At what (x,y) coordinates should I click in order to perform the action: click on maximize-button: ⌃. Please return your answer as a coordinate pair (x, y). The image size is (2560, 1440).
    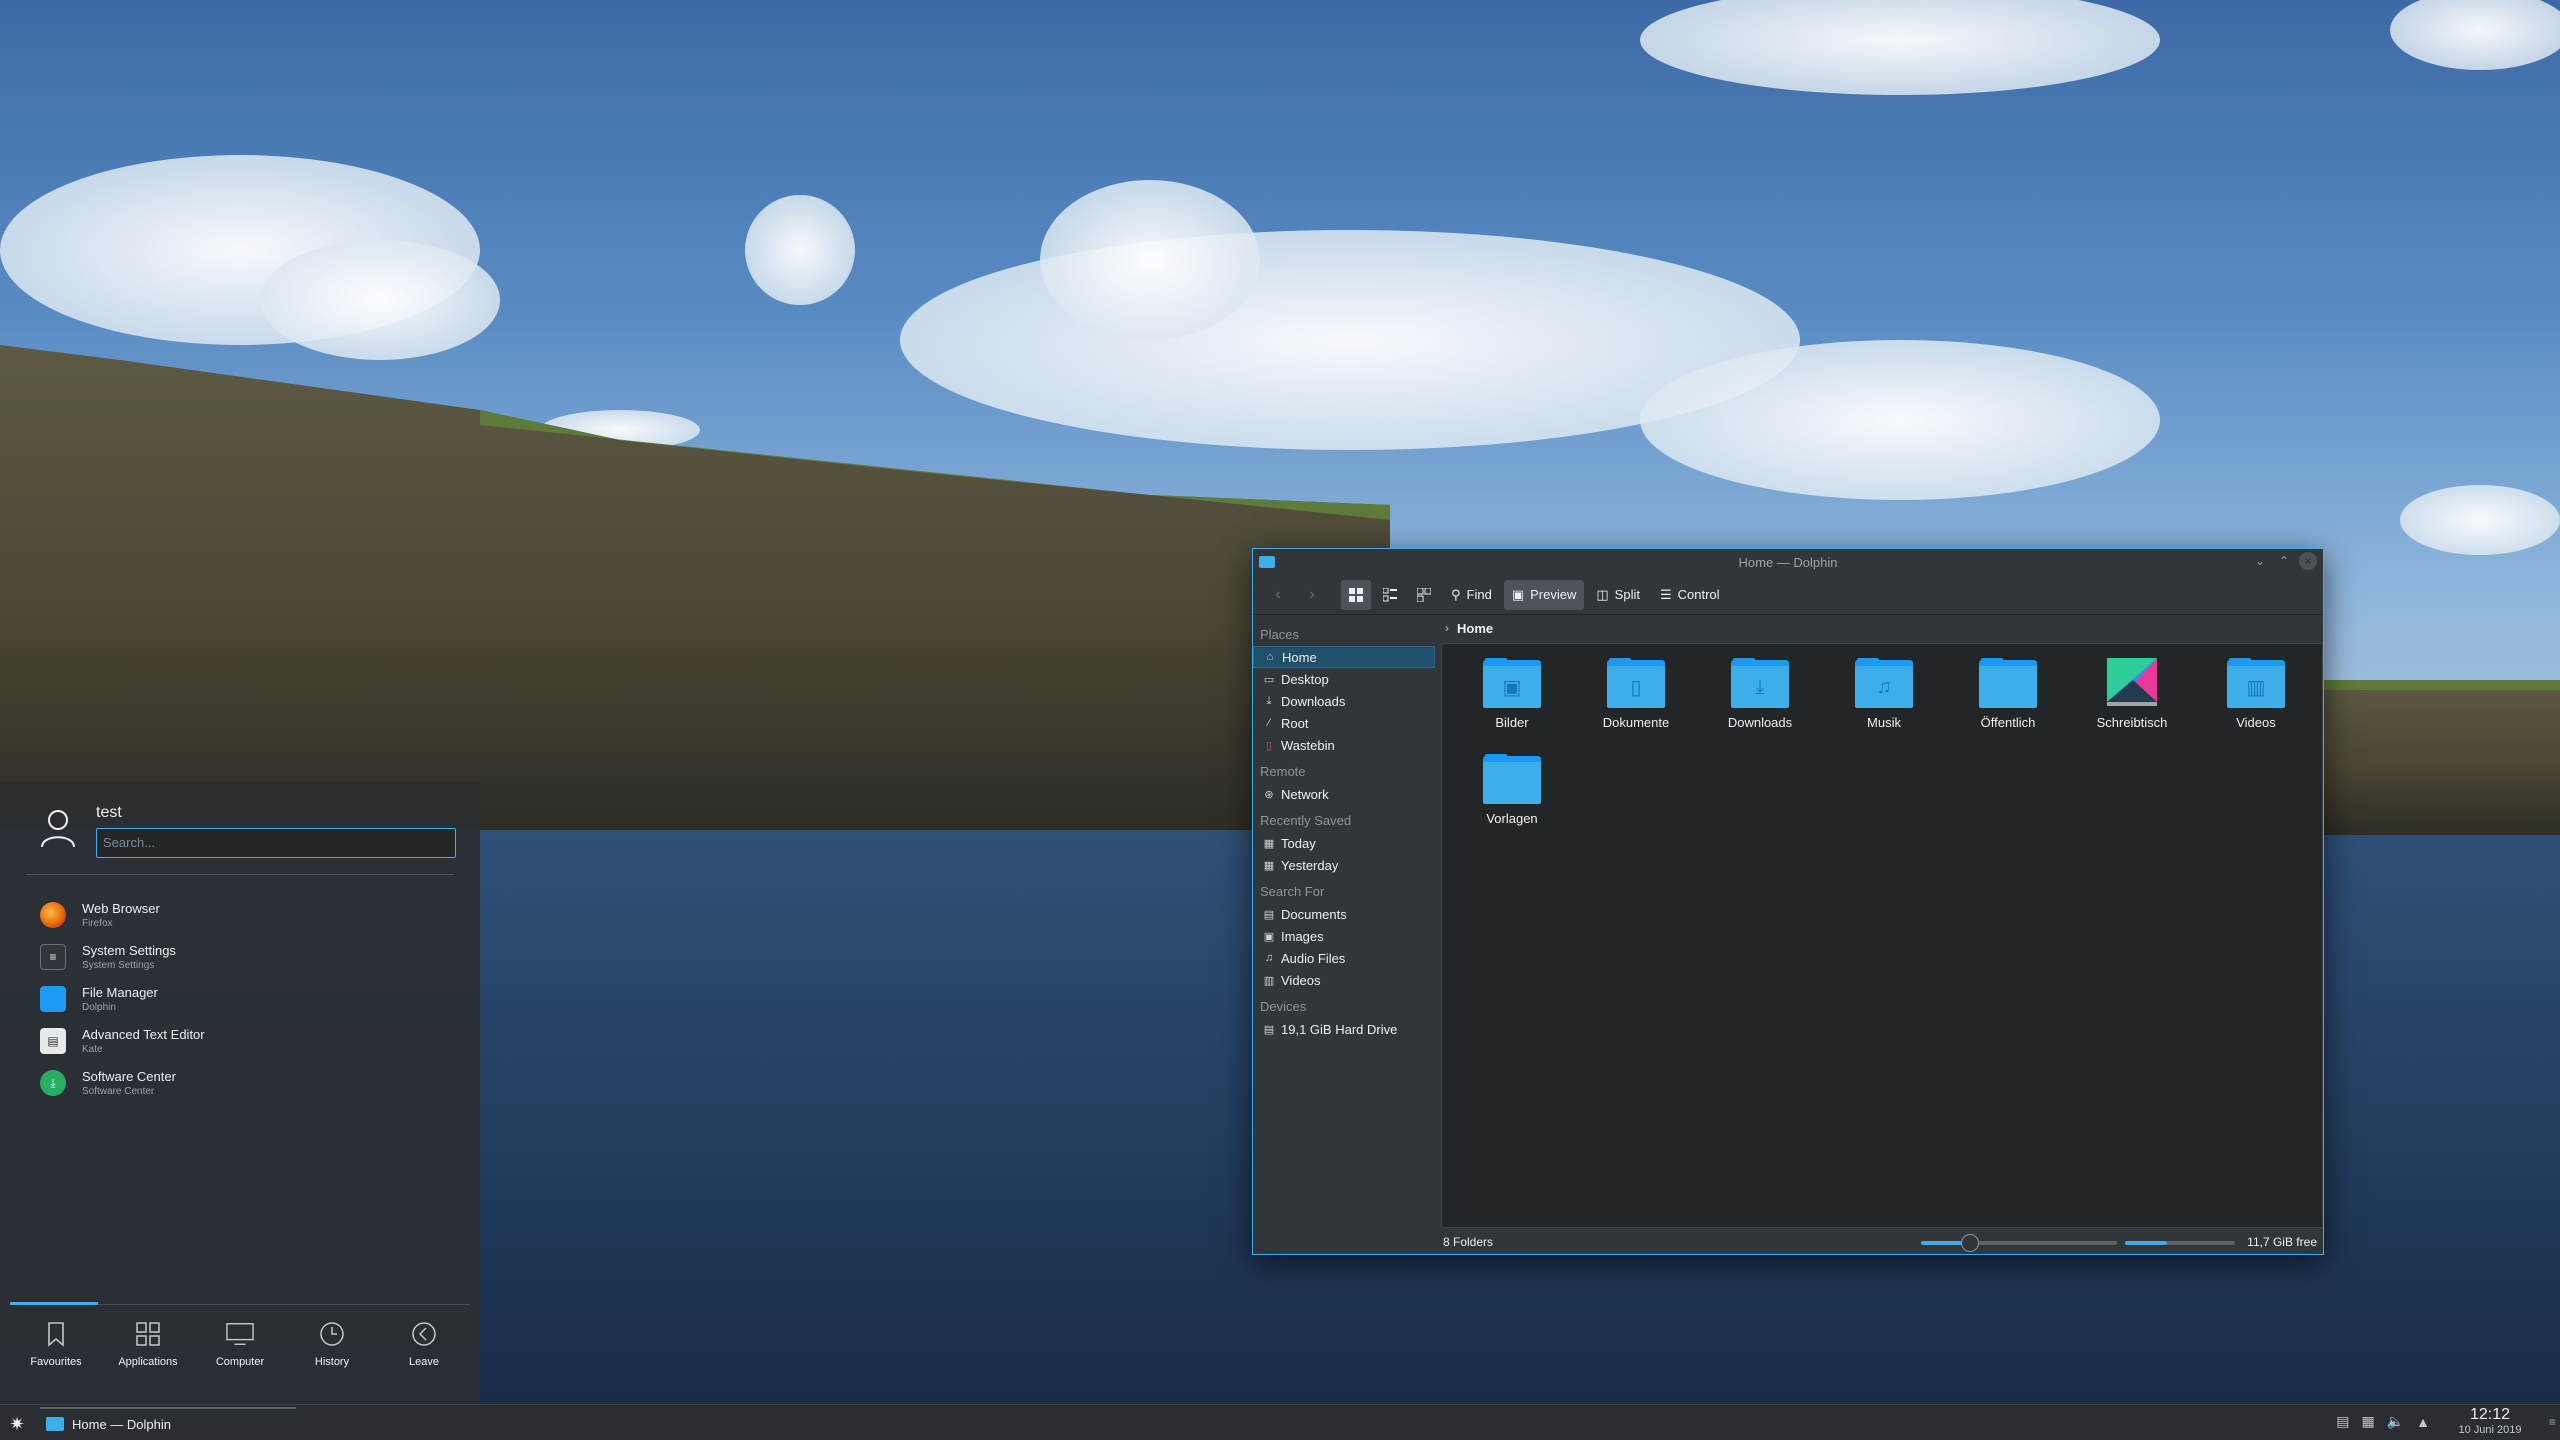
    Looking at the image, I should click on (2284, 561).